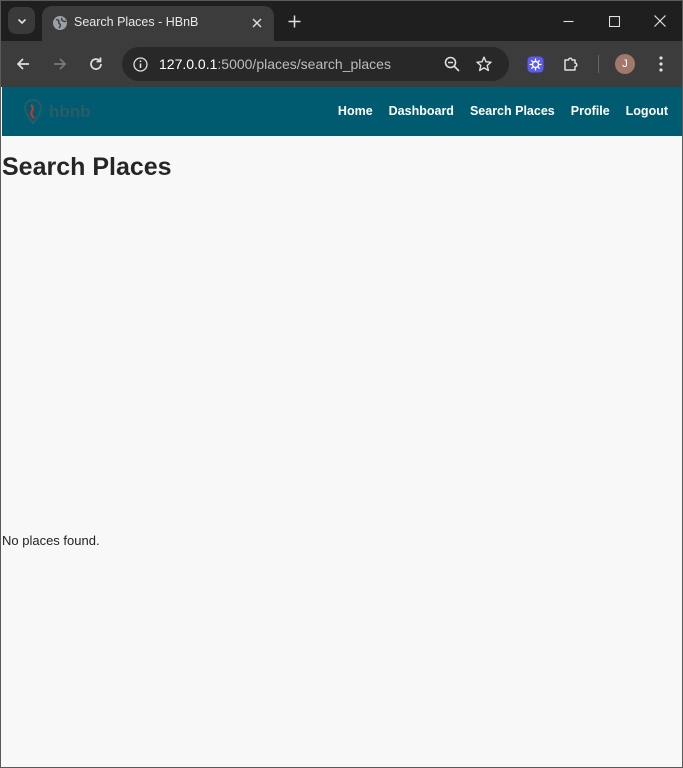  I want to click on extension-button, so click(535, 64).